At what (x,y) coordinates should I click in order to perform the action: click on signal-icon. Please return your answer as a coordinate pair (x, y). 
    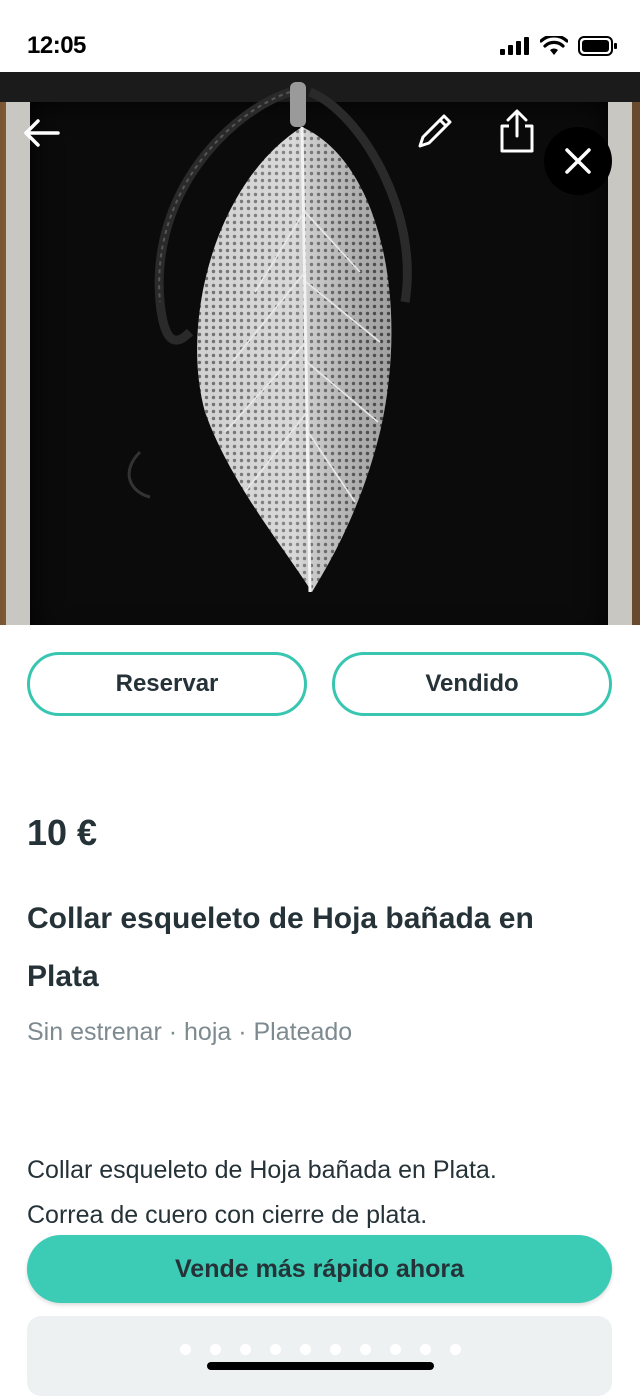
    Looking at the image, I should click on (514, 46).